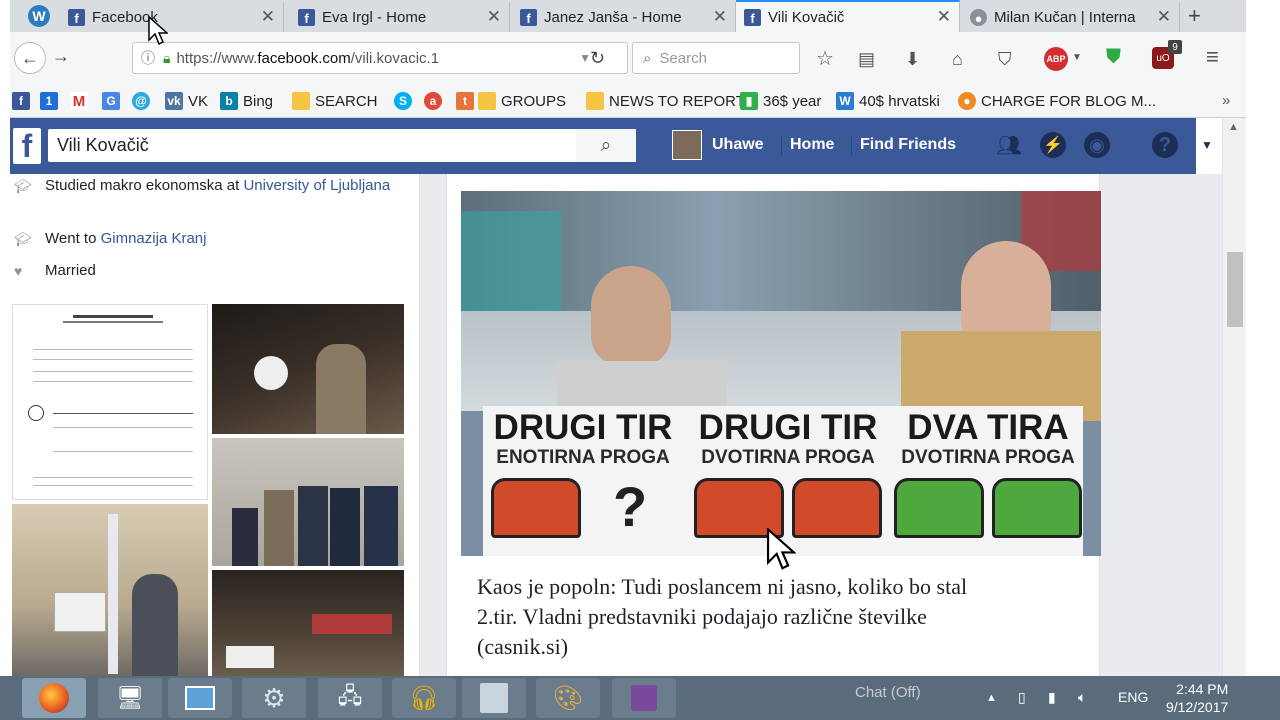  Describe the element at coordinates (888, 101) in the screenshot. I see `bookmark-40-hrvatski: W 40$ hrvatski` at that location.